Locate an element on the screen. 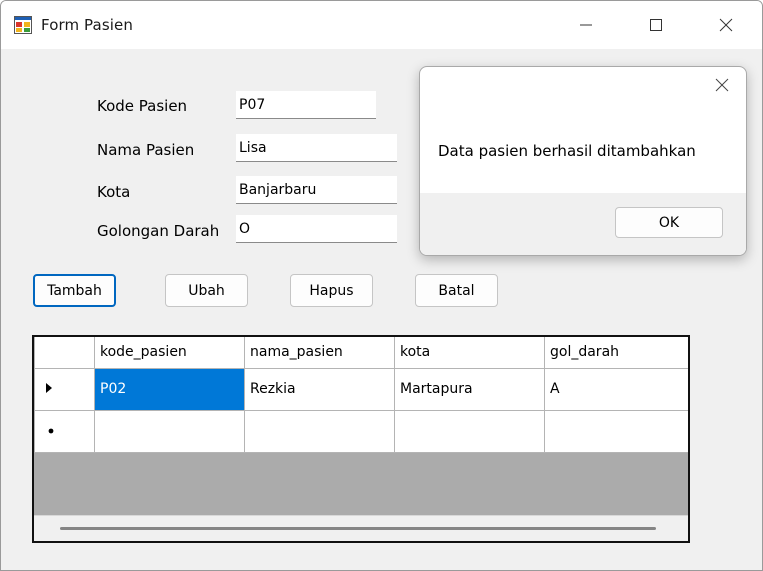 This screenshot has height=571, width=763. close-button is located at coordinates (726, 25).